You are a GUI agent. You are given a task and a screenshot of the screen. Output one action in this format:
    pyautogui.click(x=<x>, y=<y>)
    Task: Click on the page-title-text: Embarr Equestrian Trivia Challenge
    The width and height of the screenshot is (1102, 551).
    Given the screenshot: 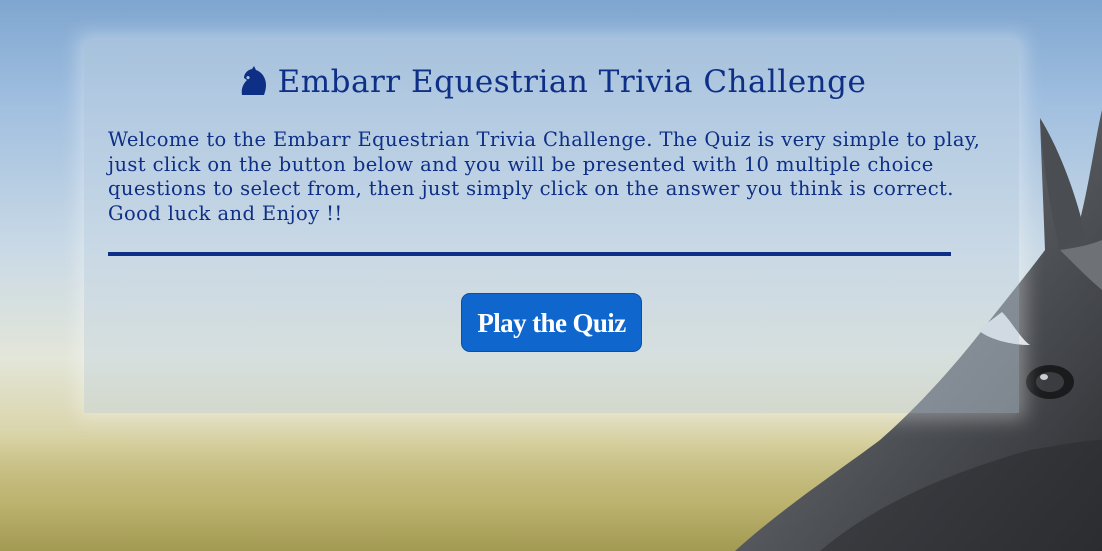 What is the action you would take?
    pyautogui.click(x=572, y=82)
    